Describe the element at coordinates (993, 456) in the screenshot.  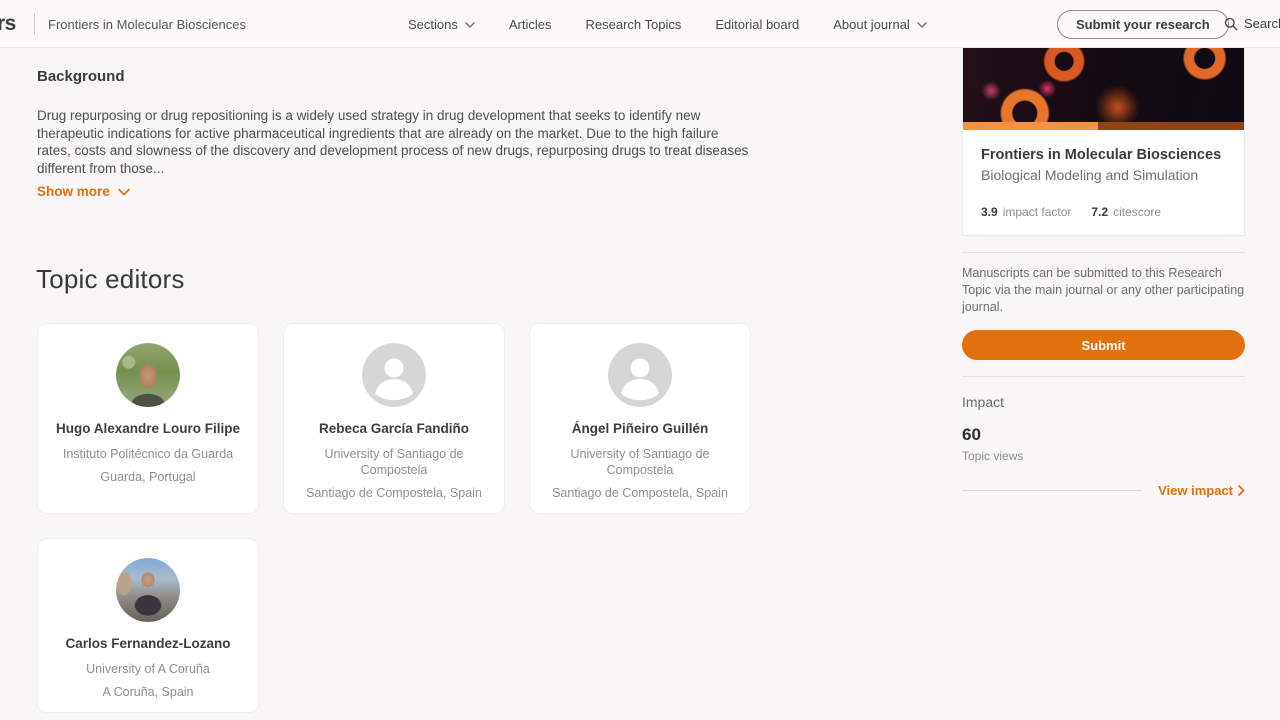
I see `topic-views-label: Topic views` at that location.